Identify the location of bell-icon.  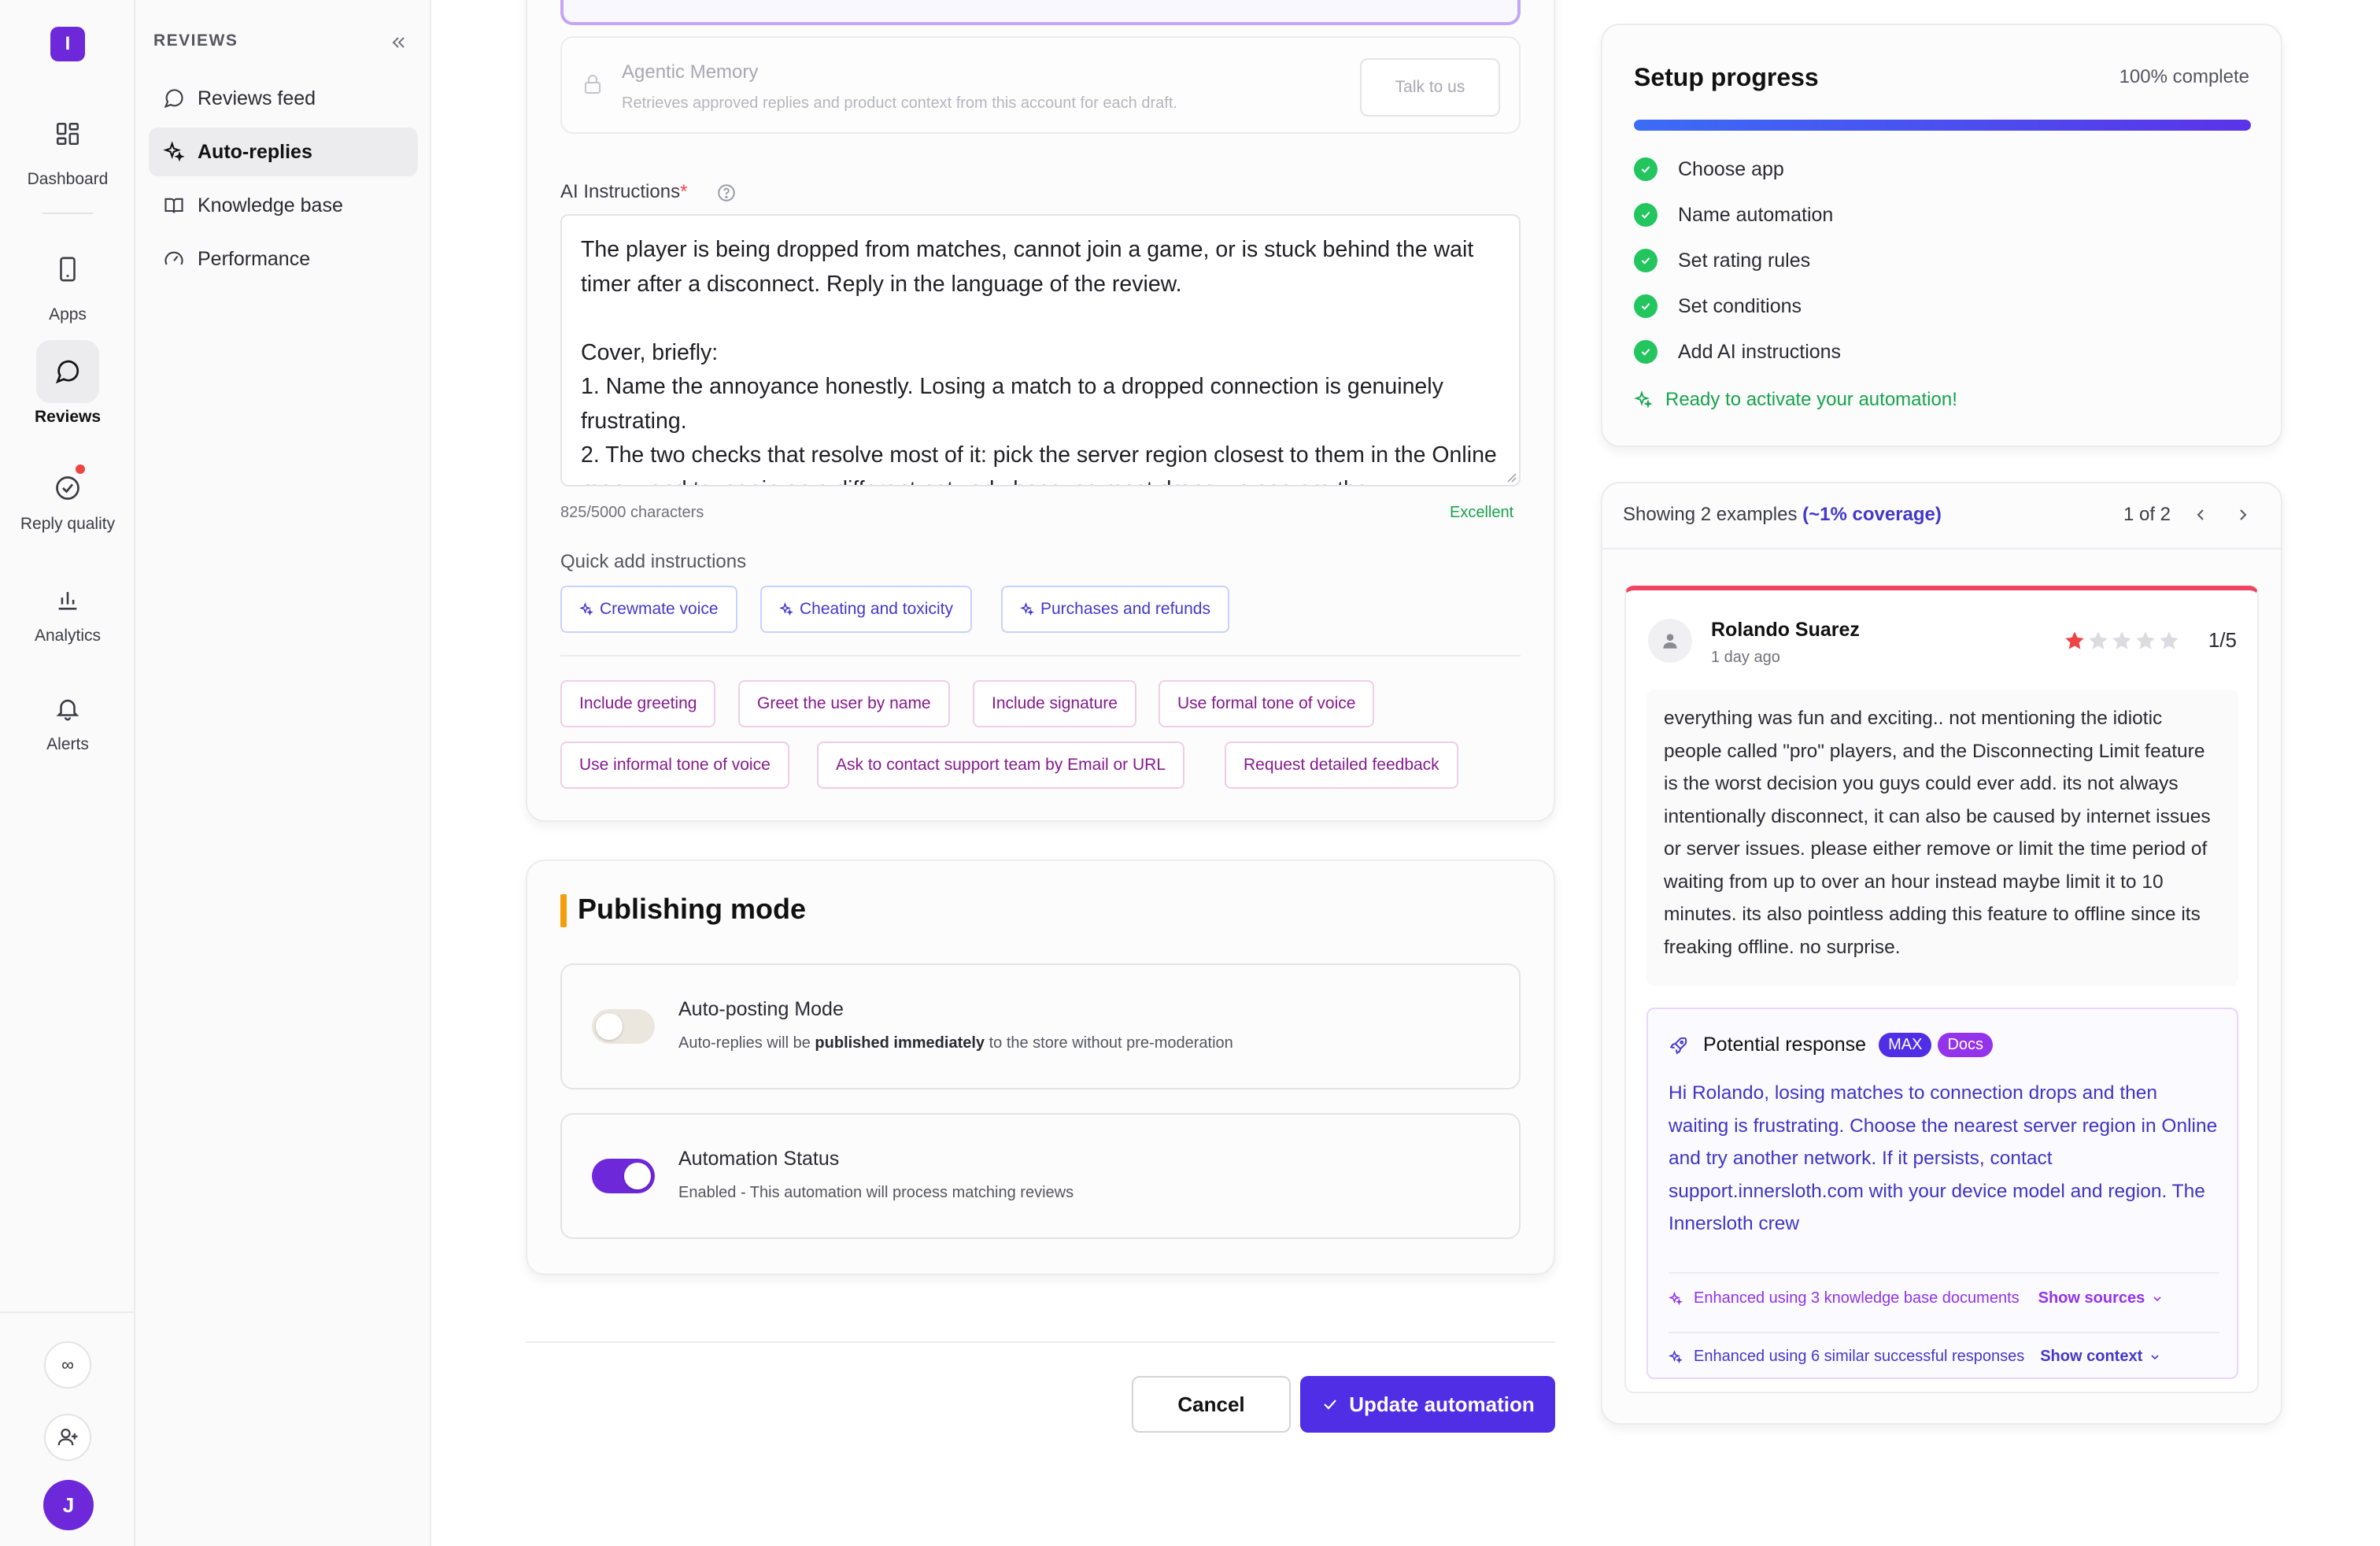
(67, 708).